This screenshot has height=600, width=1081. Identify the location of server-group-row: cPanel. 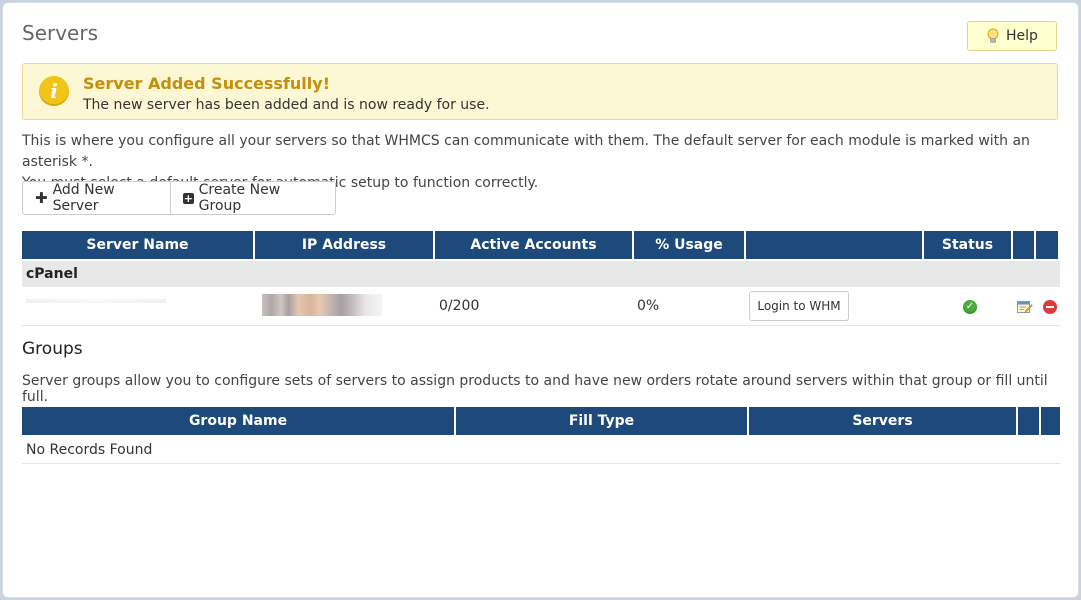
(541, 274).